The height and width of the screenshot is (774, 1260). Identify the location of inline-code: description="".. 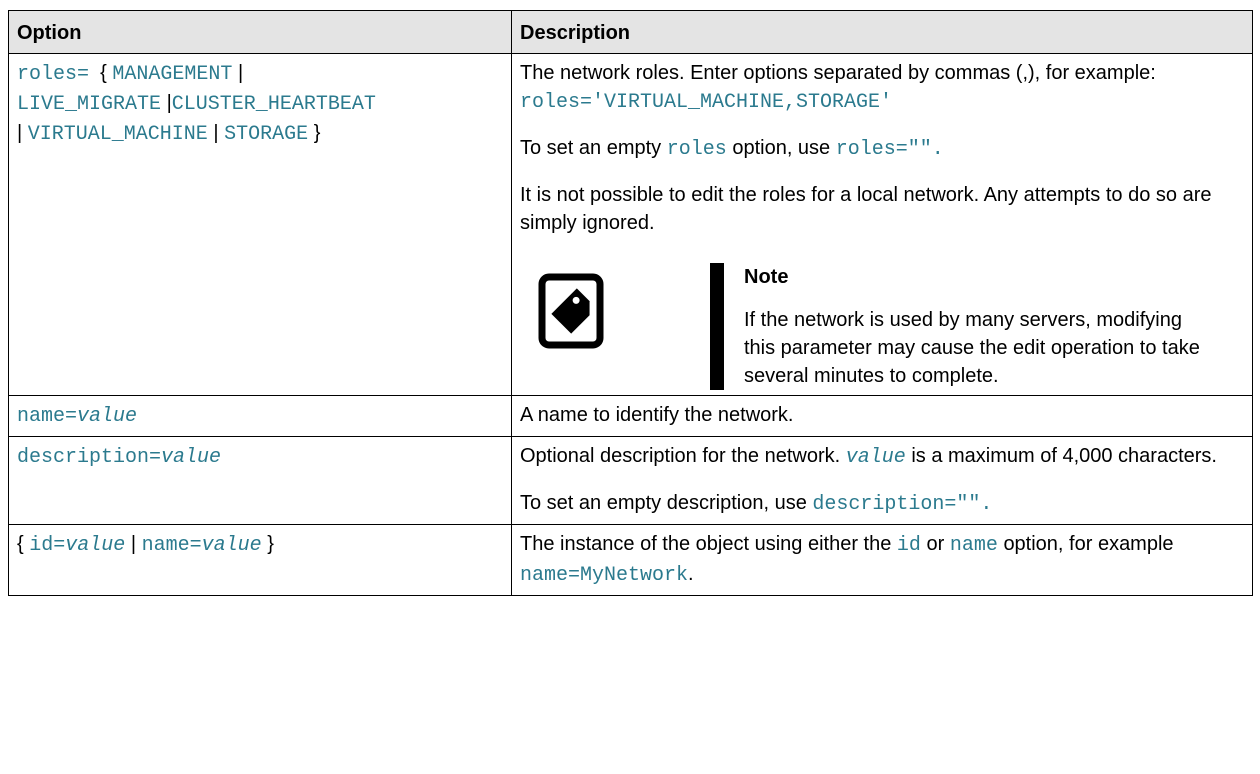
(902, 504).